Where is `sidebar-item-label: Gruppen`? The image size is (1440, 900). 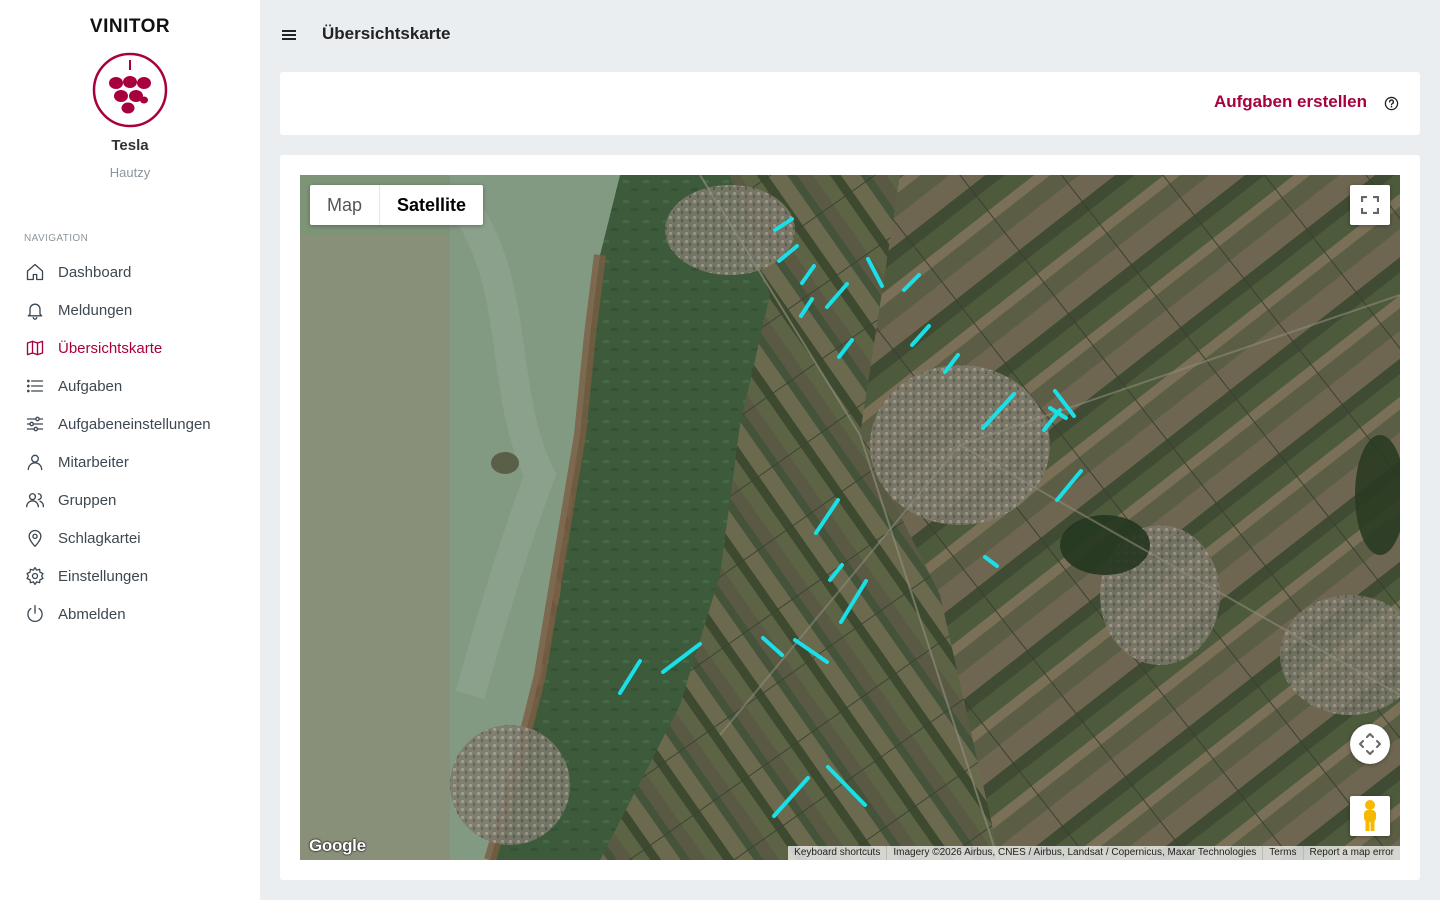
sidebar-item-label: Gruppen is located at coordinates (87, 500).